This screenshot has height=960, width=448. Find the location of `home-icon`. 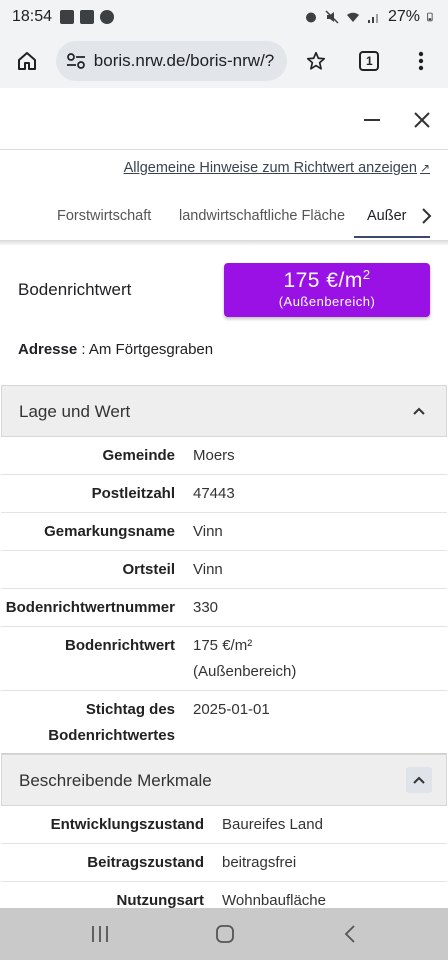

home-icon is located at coordinates (26, 61).